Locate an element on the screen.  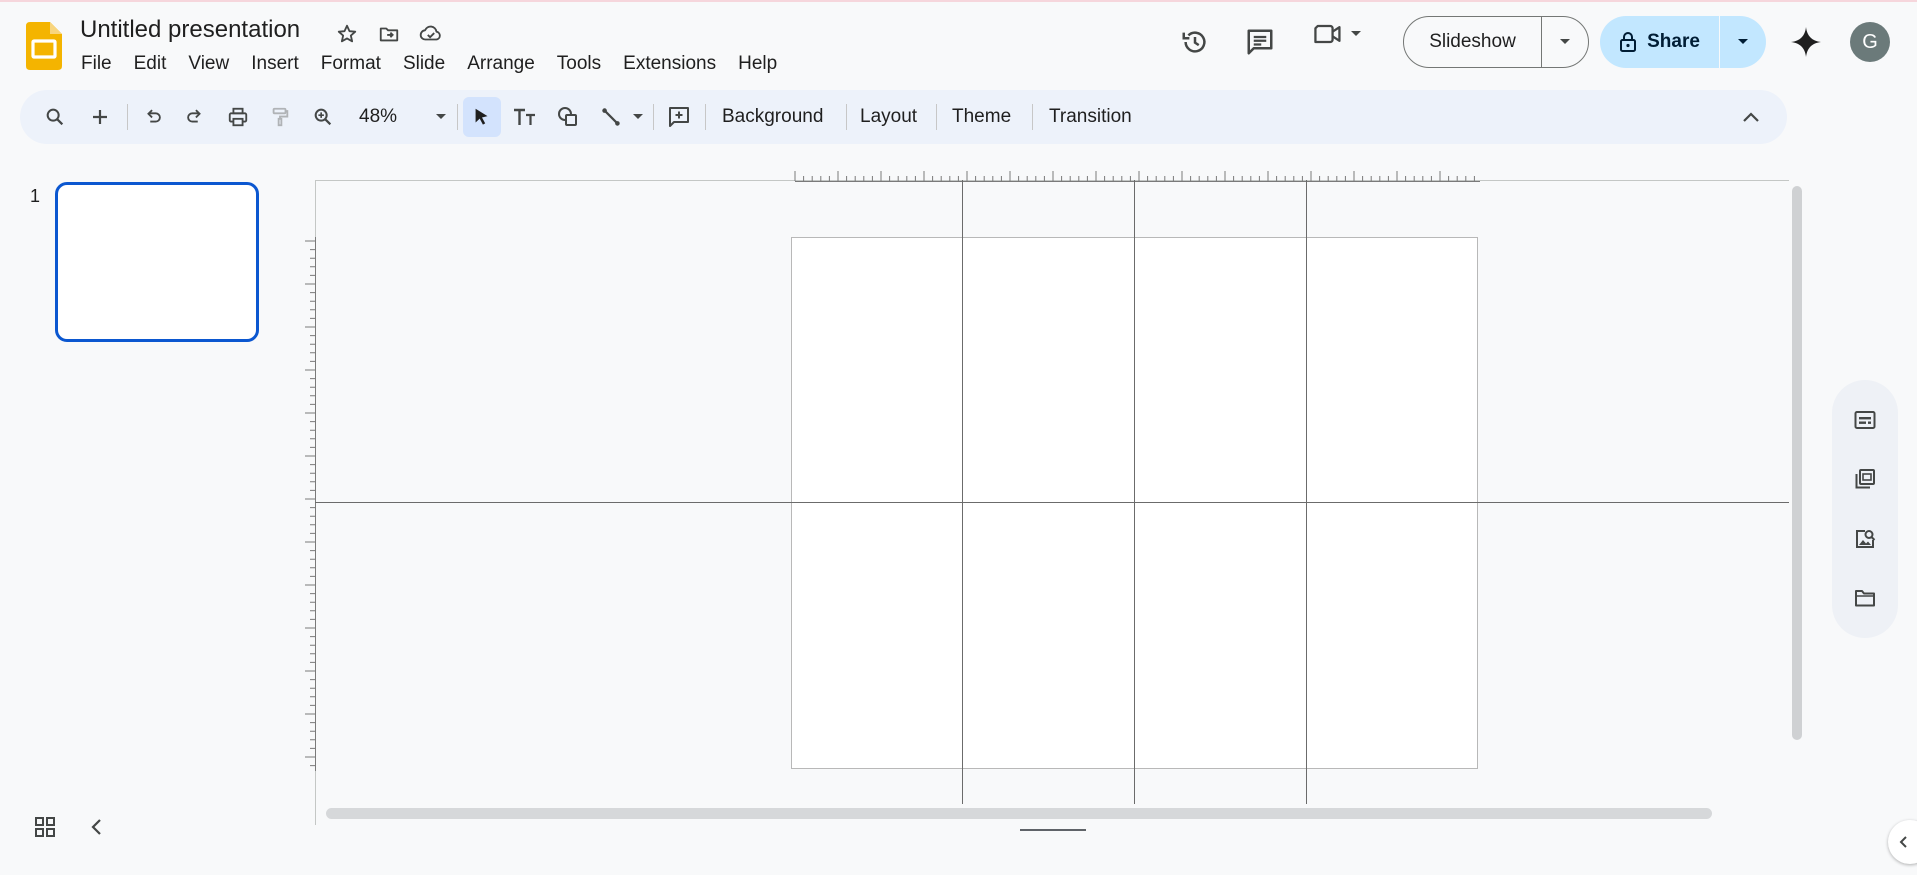
share-button-group: Share is located at coordinates (1683, 42).